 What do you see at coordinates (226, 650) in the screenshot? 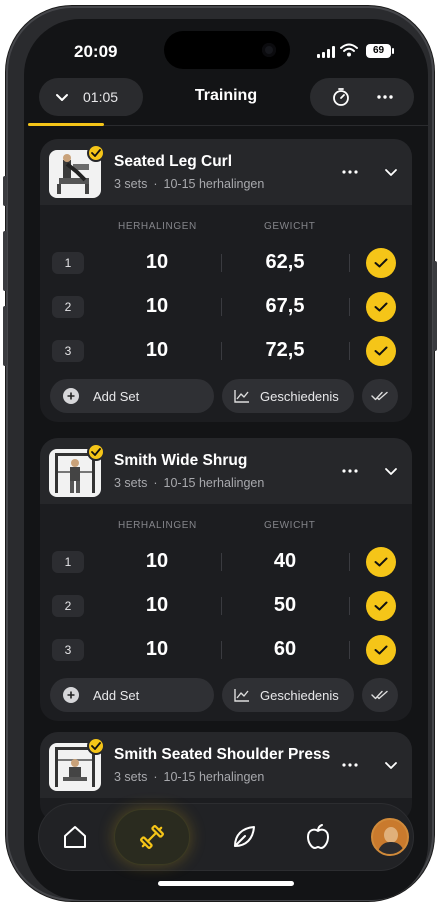
I see `set-row: 3 10 60` at bounding box center [226, 650].